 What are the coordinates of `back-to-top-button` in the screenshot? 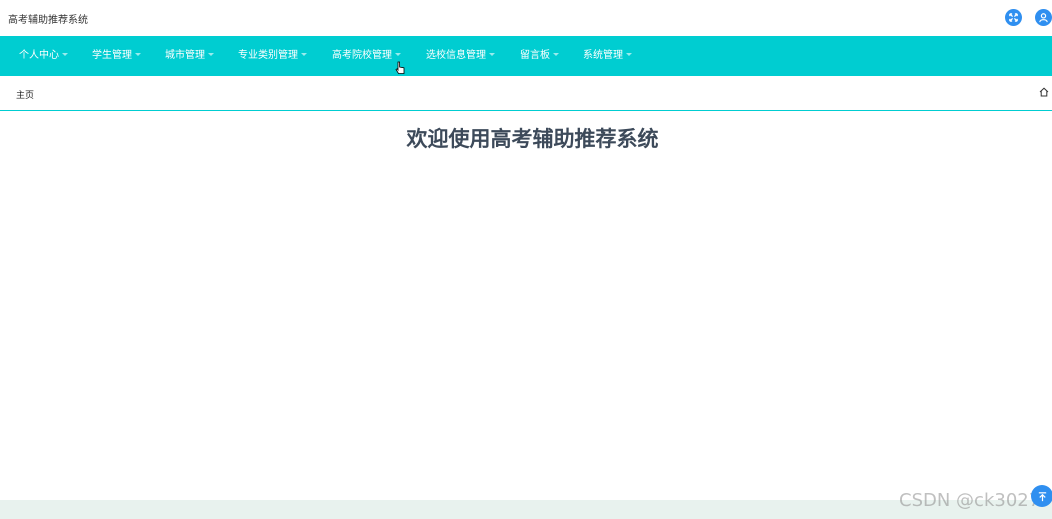 It's located at (1041, 496).